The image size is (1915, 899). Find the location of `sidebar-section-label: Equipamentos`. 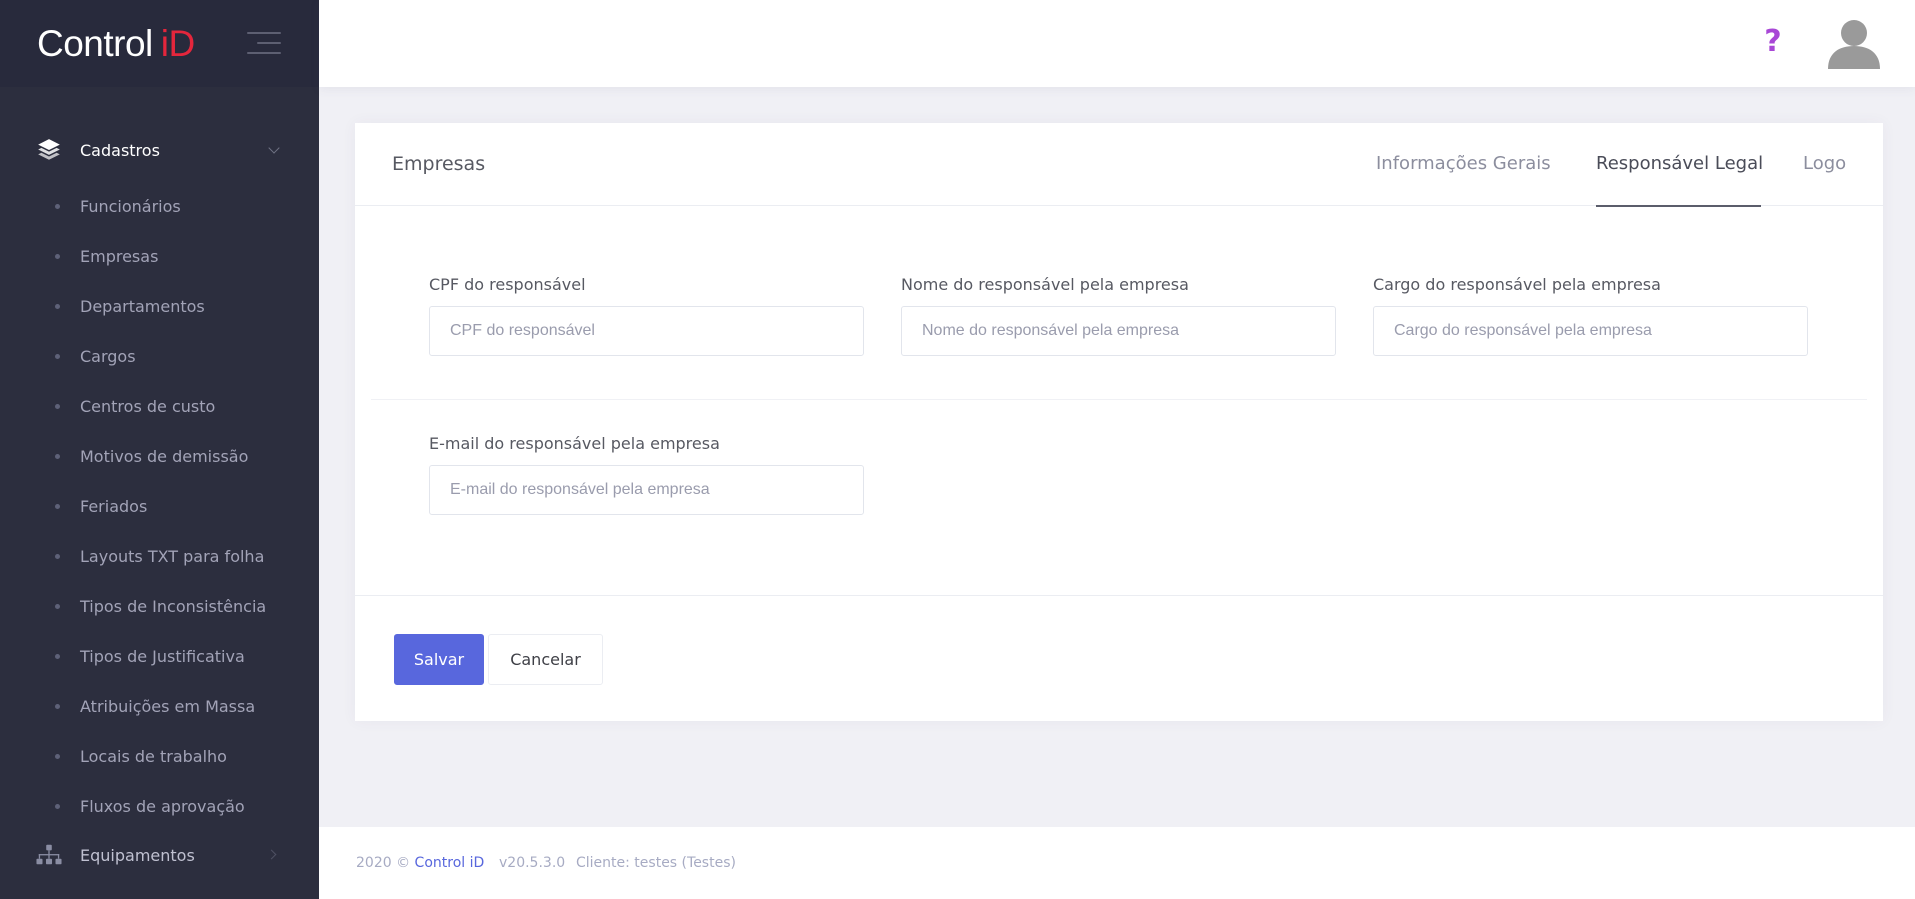

sidebar-section-label: Equipamentos is located at coordinates (137, 855).